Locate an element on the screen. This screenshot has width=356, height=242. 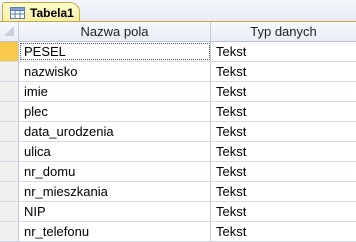
field-name-cell: nr_telefonu is located at coordinates (115, 231).